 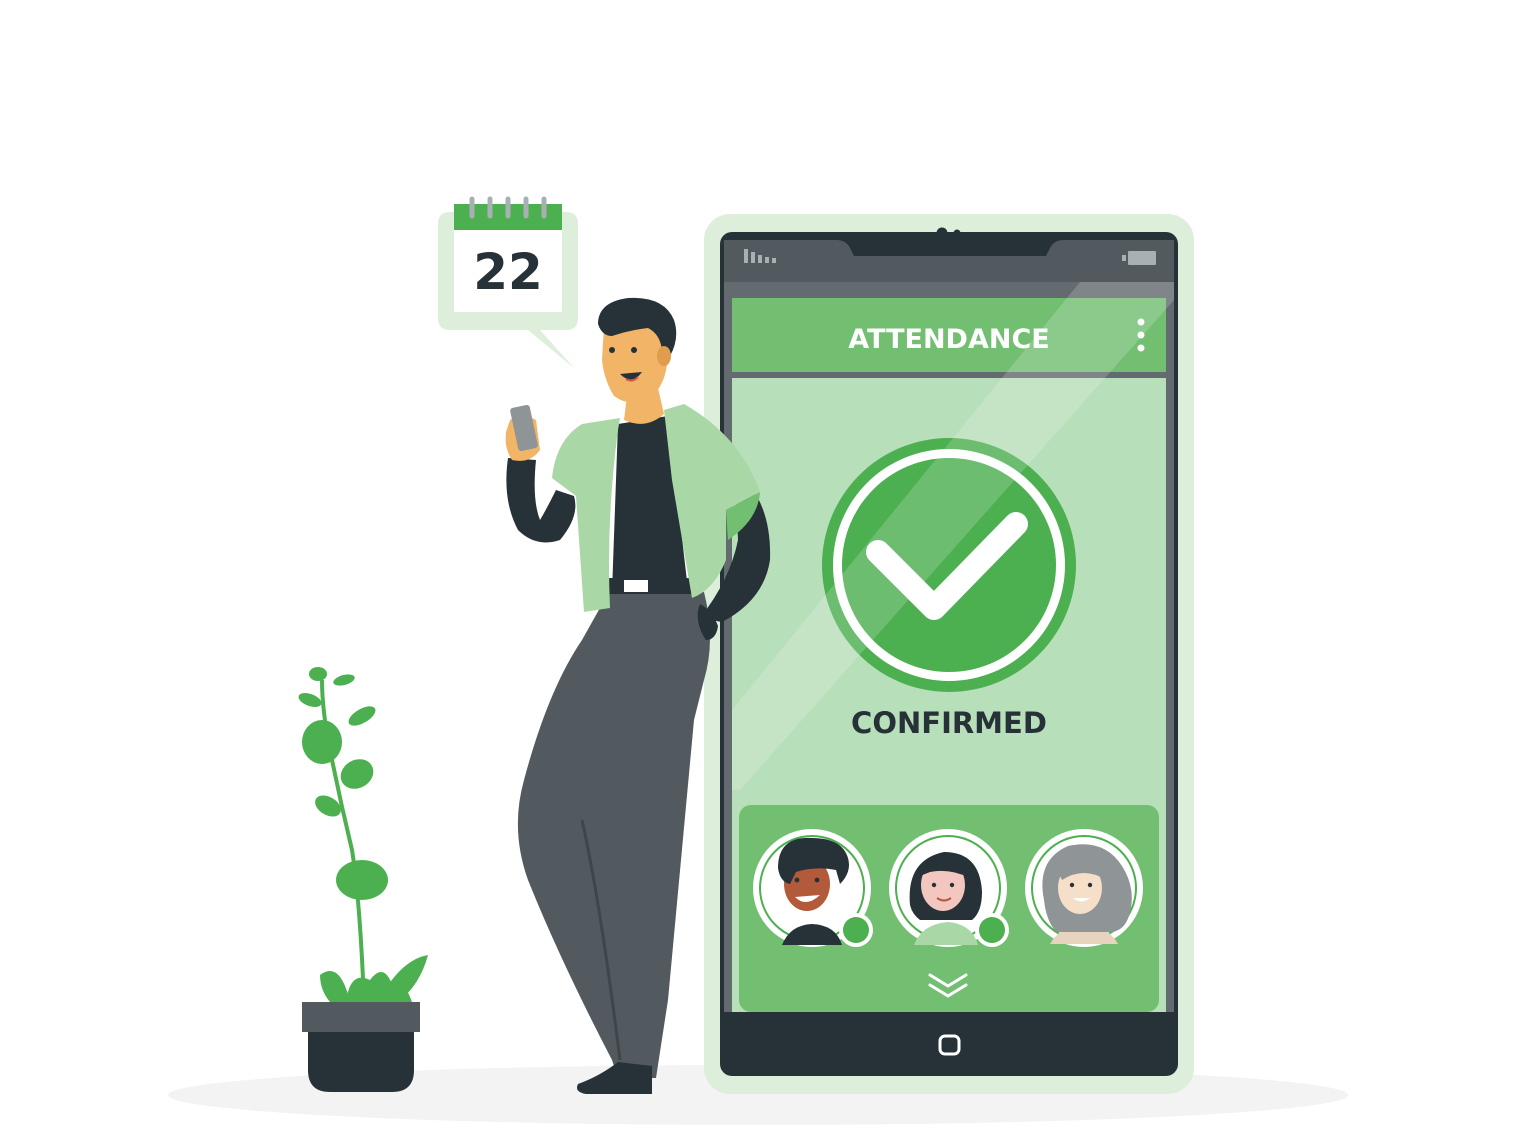 What do you see at coordinates (363, 879) in the screenshot?
I see `potted-plant` at bounding box center [363, 879].